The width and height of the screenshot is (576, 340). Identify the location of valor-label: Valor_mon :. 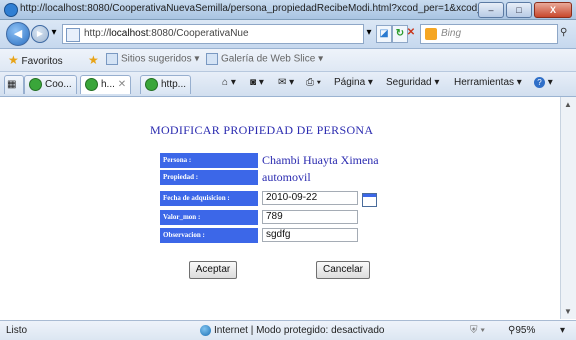
(209, 217).